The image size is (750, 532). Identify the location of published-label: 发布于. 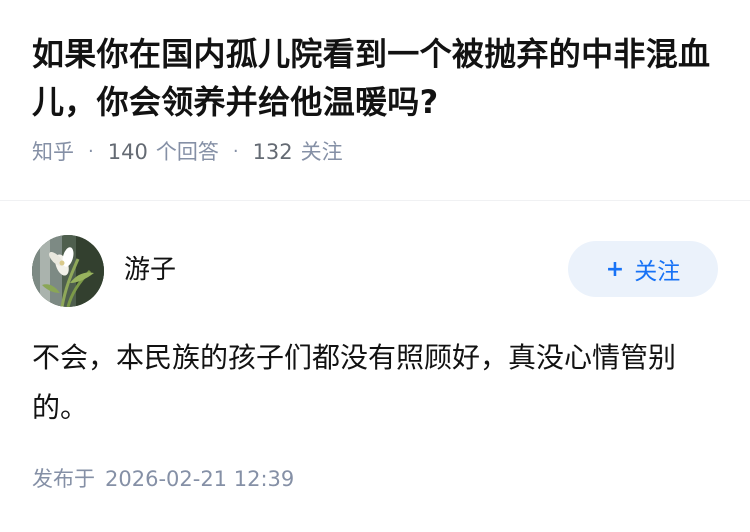
(63, 479).